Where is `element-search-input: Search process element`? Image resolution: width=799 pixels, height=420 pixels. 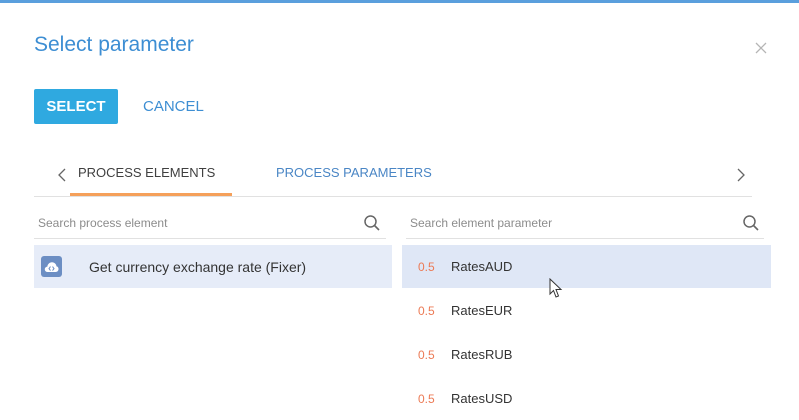 element-search-input: Search process element is located at coordinates (102, 223).